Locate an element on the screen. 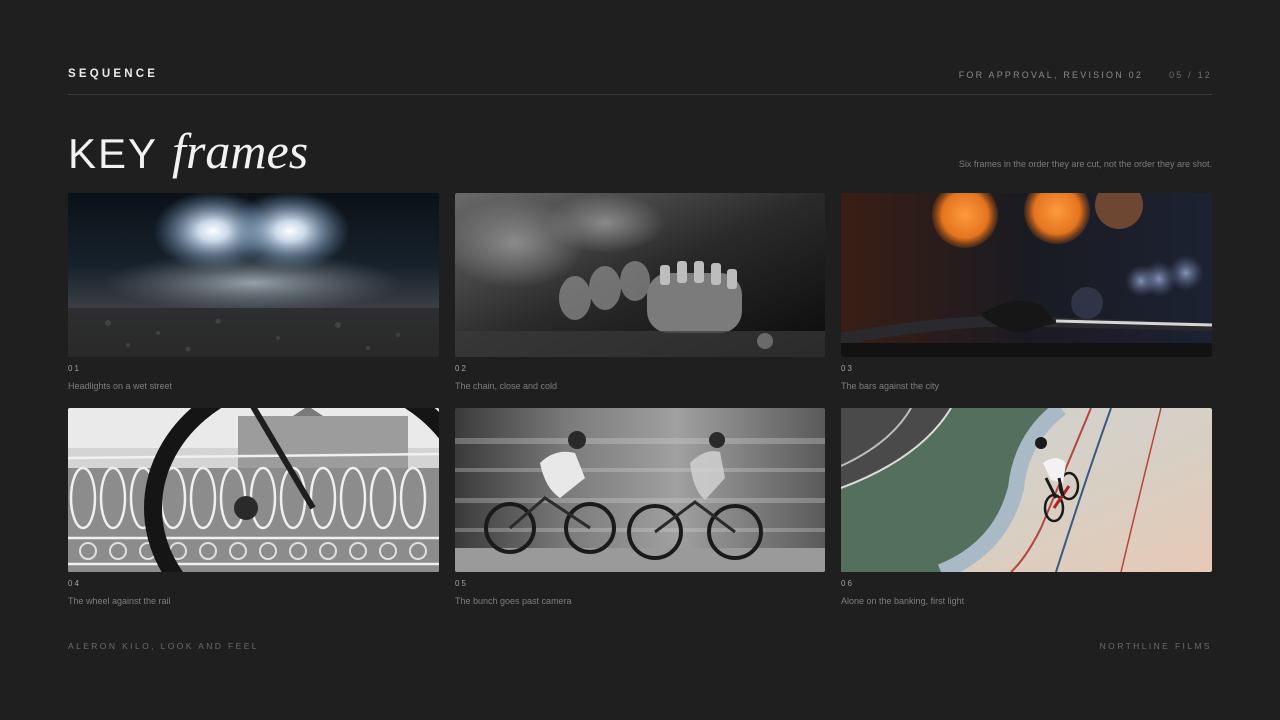 The image size is (1280, 720). frame-caption: The bars against the city is located at coordinates (890, 386).